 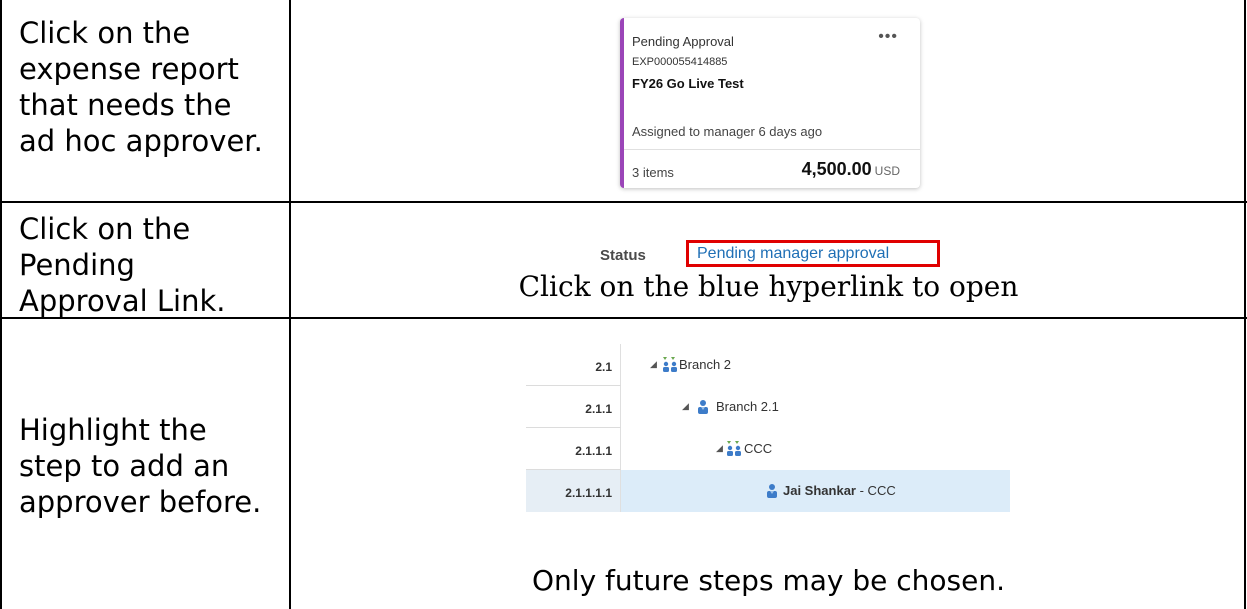 I want to click on table-right-border, so click(x=1245, y=304).